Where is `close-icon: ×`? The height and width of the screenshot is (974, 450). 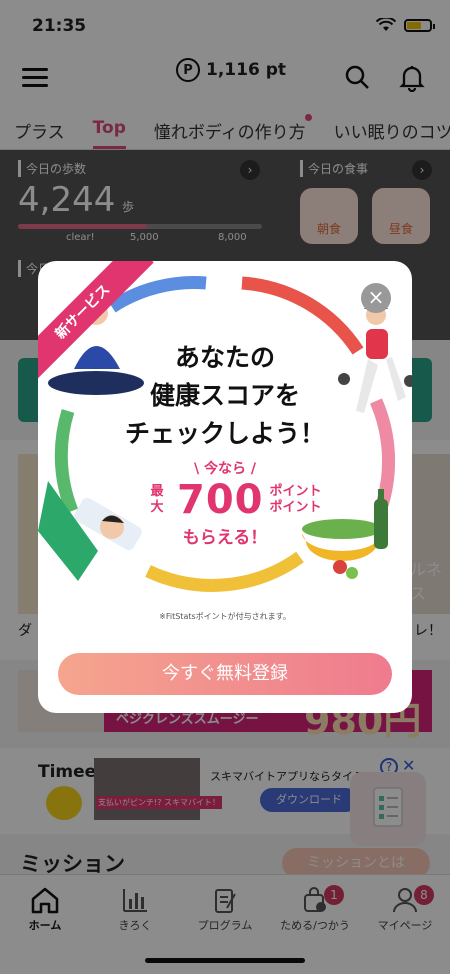 close-icon: × is located at coordinates (376, 298).